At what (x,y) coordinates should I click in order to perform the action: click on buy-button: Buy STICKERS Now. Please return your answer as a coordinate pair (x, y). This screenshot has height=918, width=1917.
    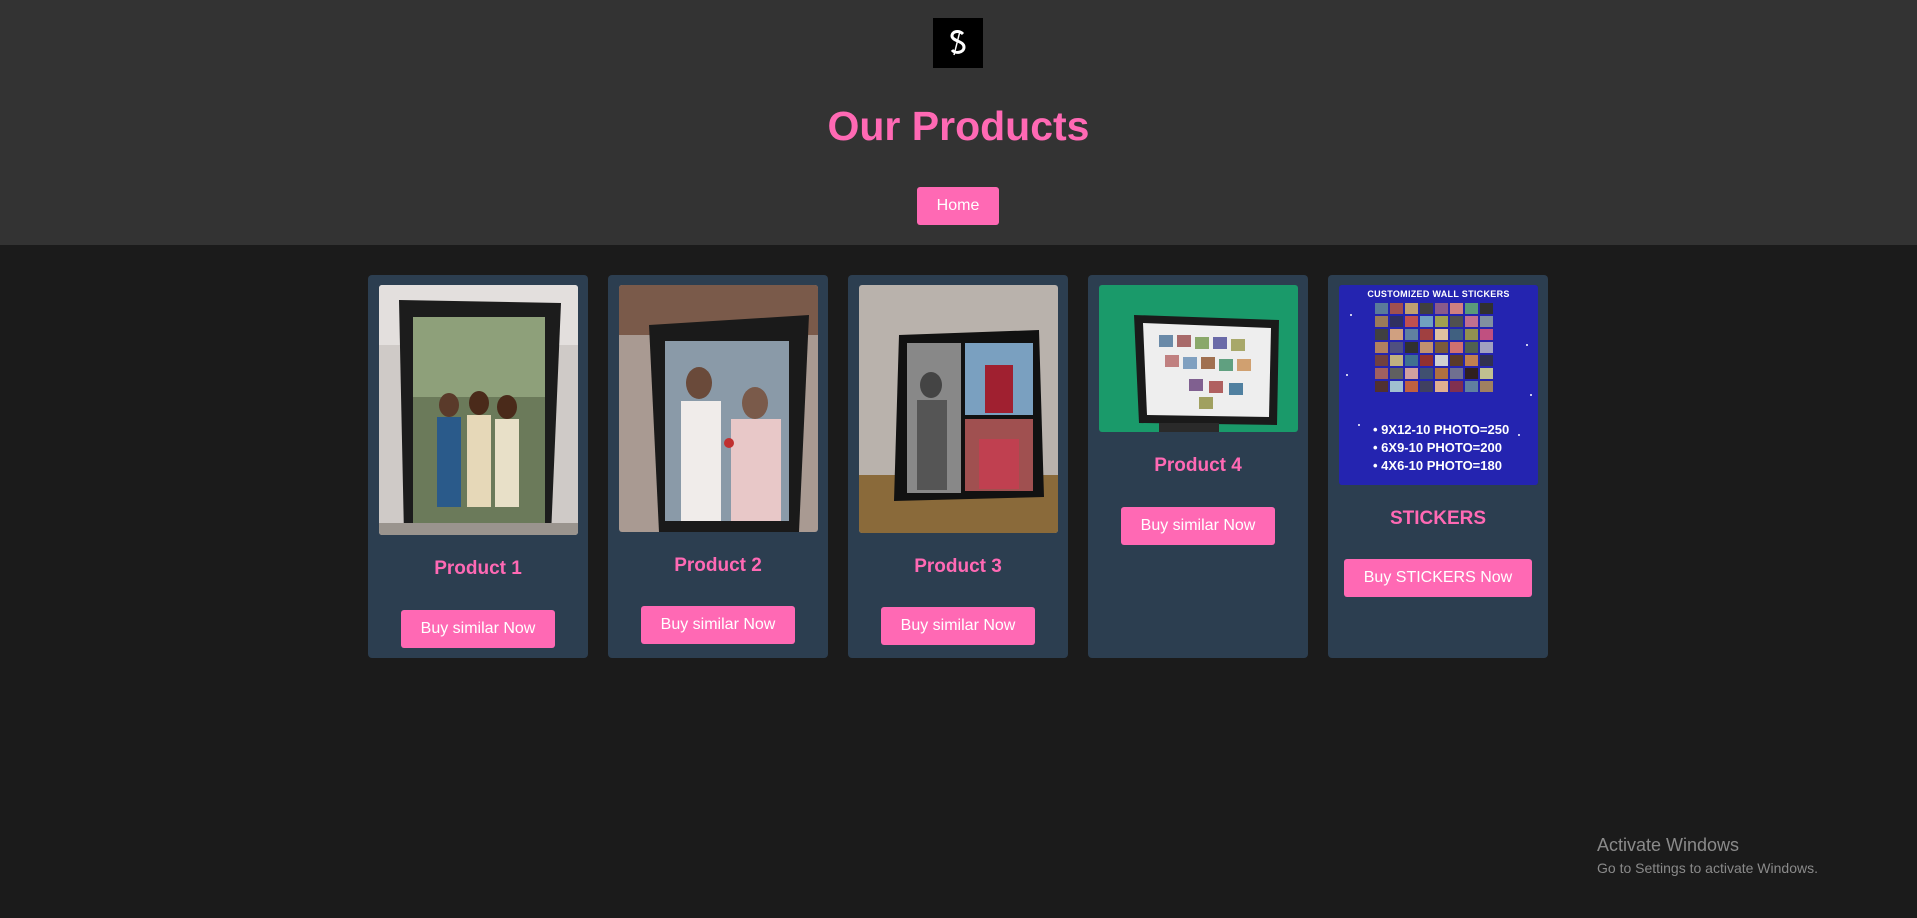
    Looking at the image, I should click on (1438, 578).